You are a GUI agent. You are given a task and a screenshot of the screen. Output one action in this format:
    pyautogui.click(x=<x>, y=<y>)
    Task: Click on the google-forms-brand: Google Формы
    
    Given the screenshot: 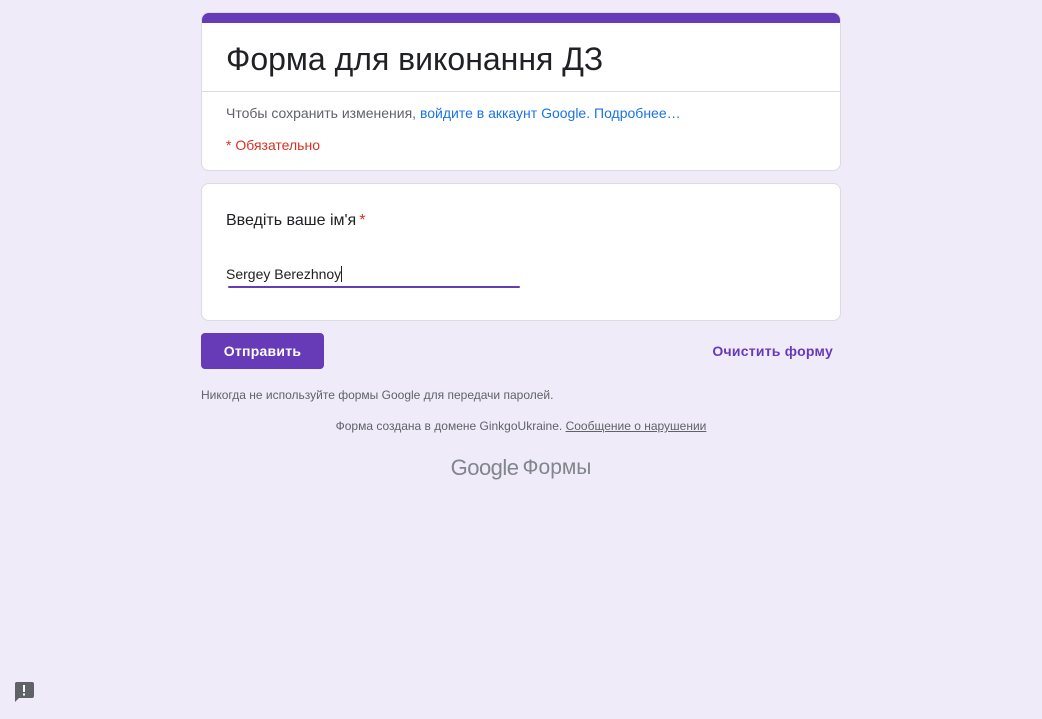 What is the action you would take?
    pyautogui.click(x=521, y=468)
    